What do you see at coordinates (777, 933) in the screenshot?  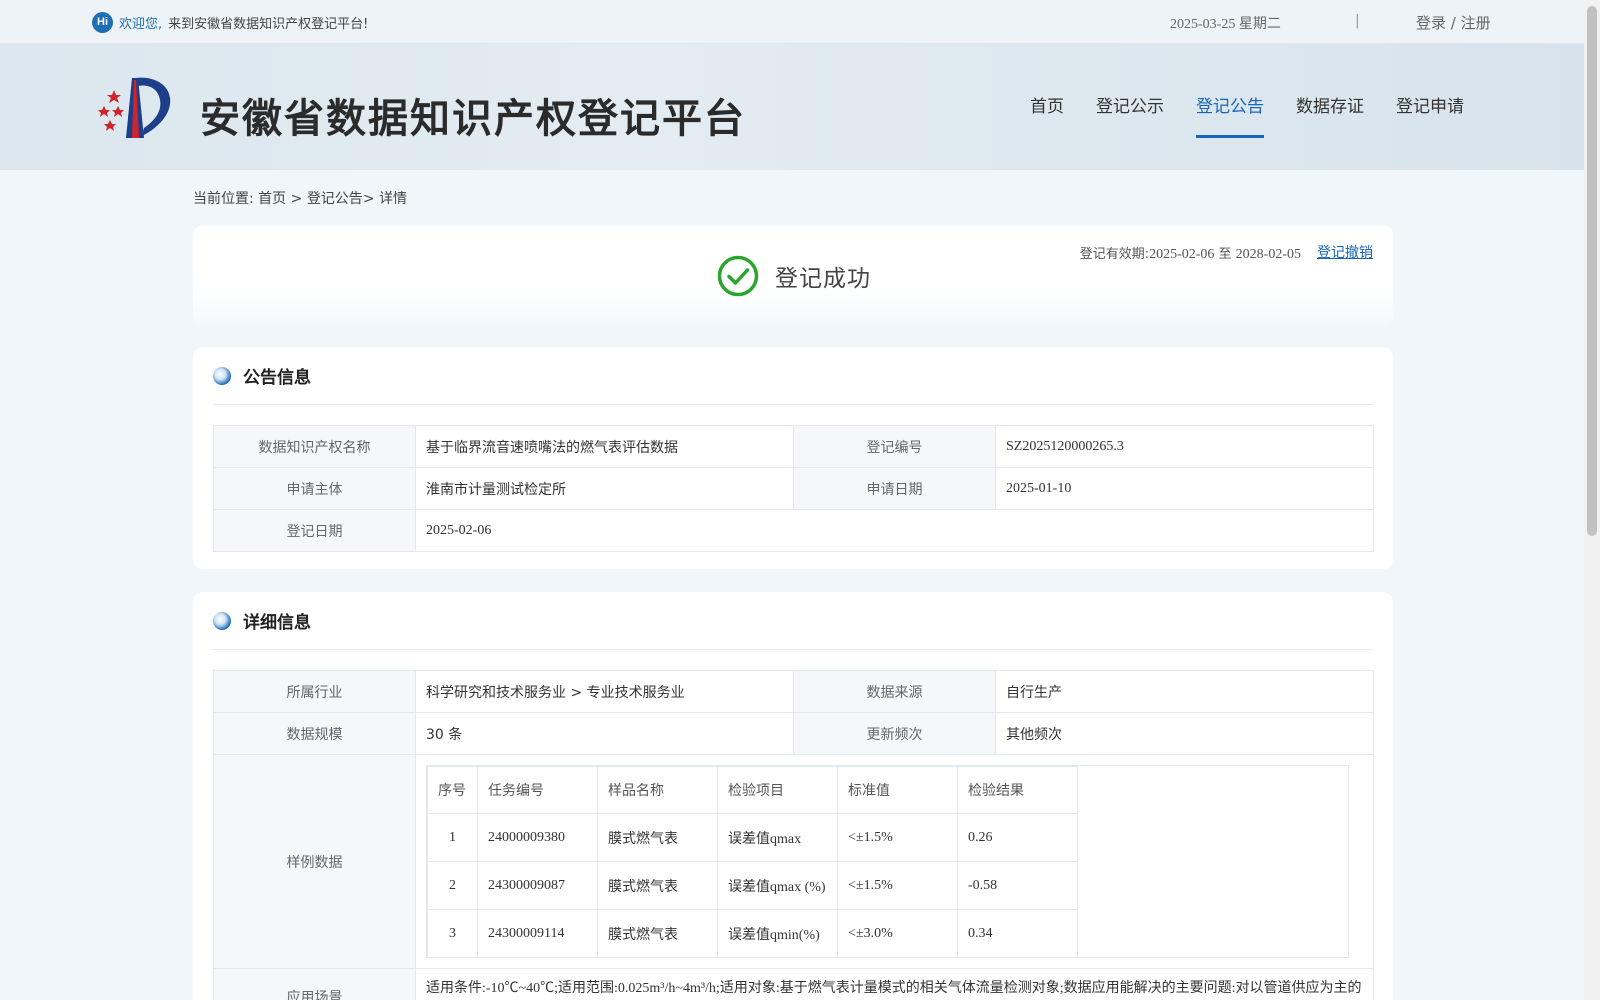 I see `table-cell: 误差值qmin(%)` at bounding box center [777, 933].